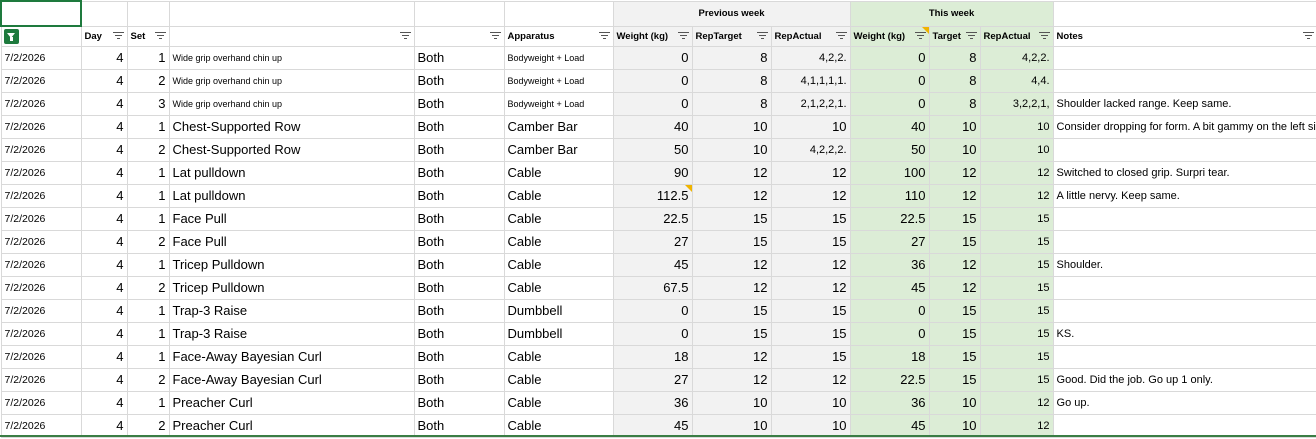 This screenshot has width=1316, height=439. Describe the element at coordinates (1184, 356) in the screenshot. I see `cell-notes` at that location.